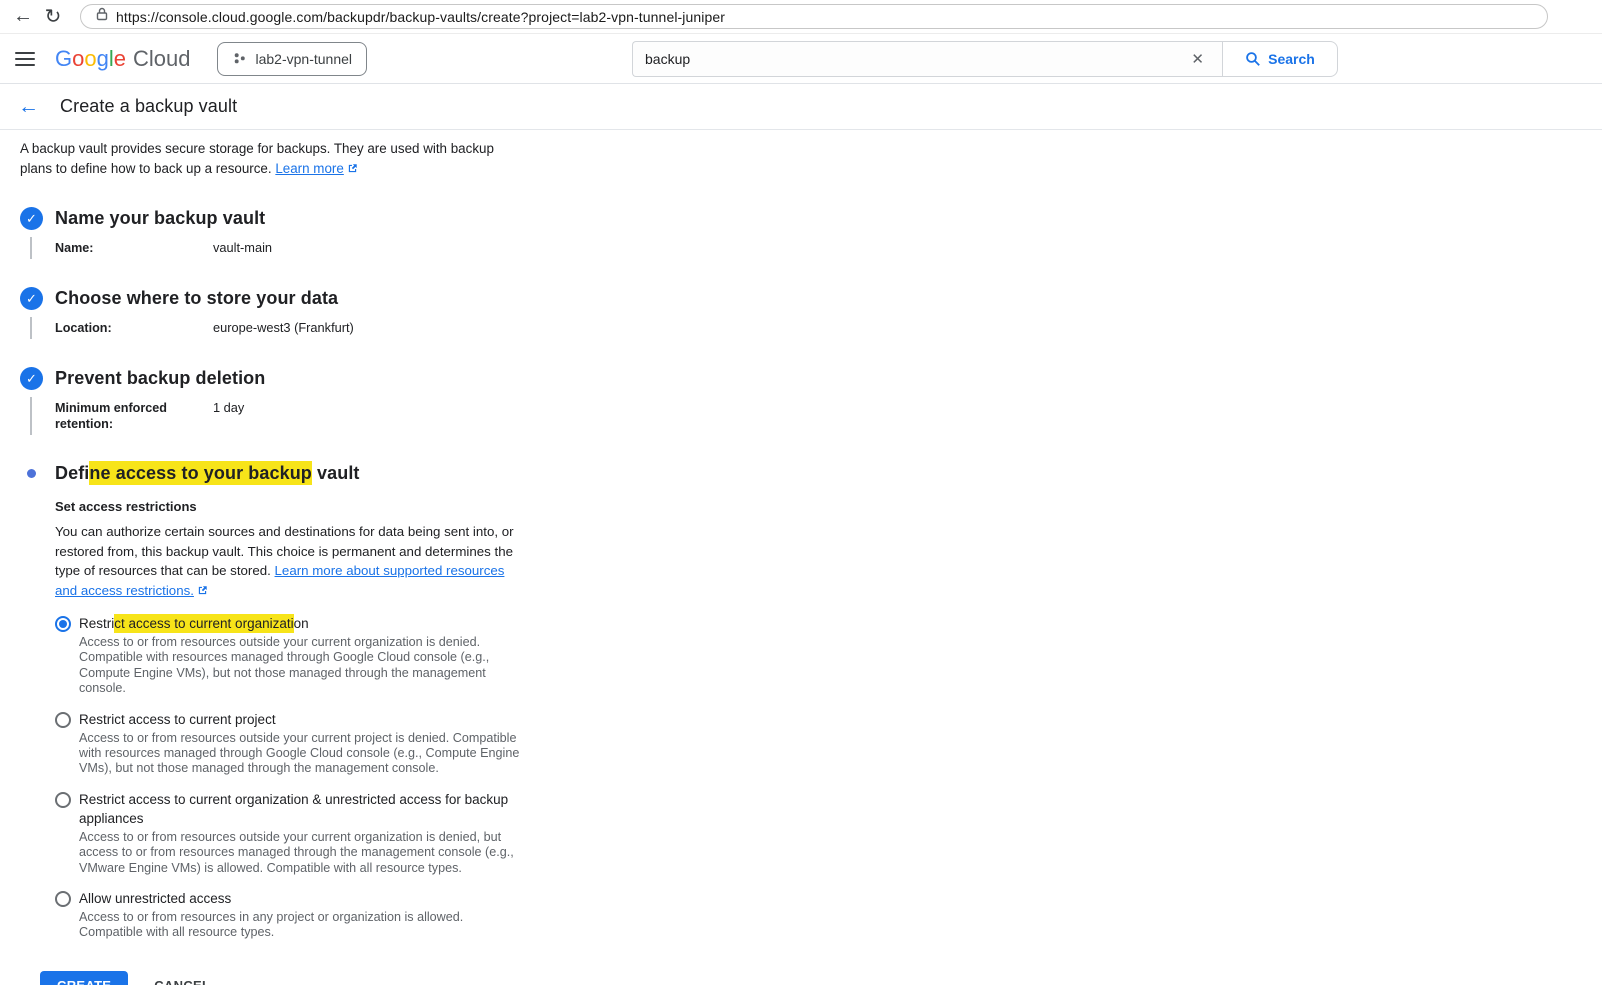 The height and width of the screenshot is (985, 1602). I want to click on option-label: Restrict access to current project, so click(177, 719).